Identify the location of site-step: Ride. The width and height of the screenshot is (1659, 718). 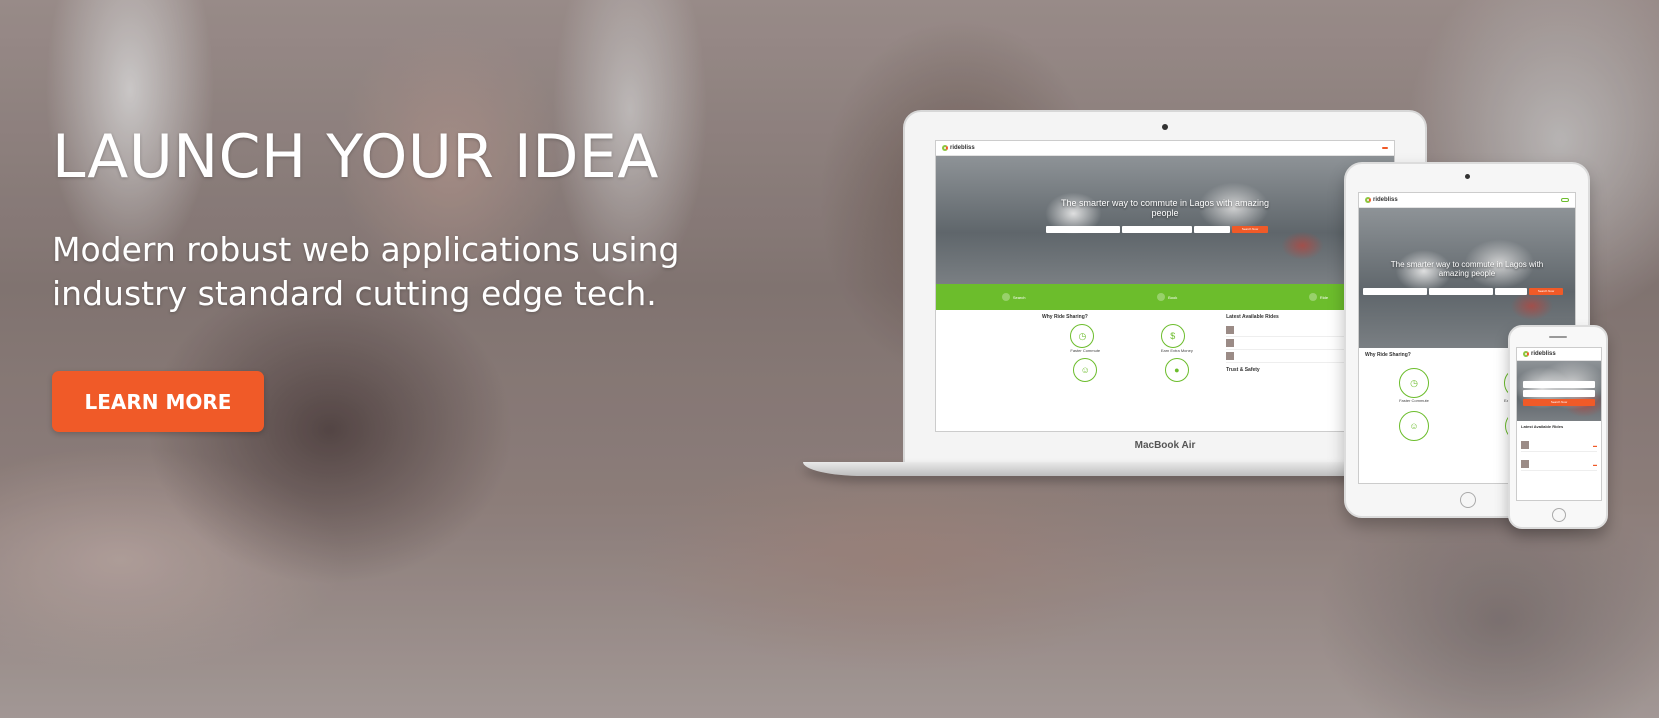
(1318, 297).